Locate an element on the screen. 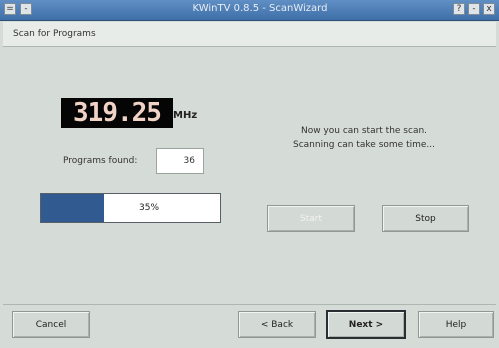 The height and width of the screenshot is (348, 499). next-button-label: Next > is located at coordinates (366, 324).